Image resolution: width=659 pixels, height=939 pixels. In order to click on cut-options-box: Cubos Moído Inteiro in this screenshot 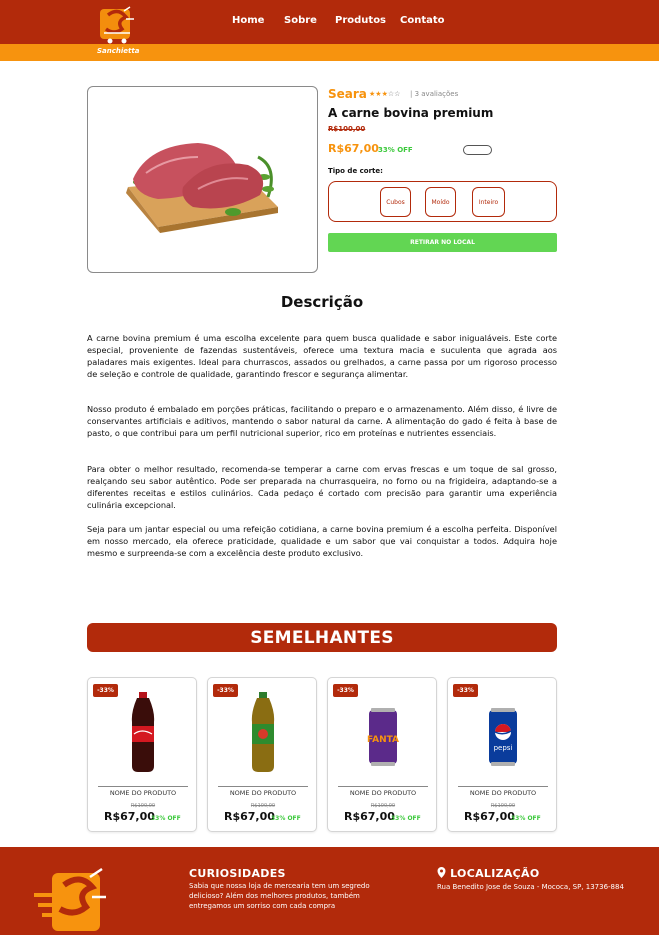, I will do `click(442, 201)`.